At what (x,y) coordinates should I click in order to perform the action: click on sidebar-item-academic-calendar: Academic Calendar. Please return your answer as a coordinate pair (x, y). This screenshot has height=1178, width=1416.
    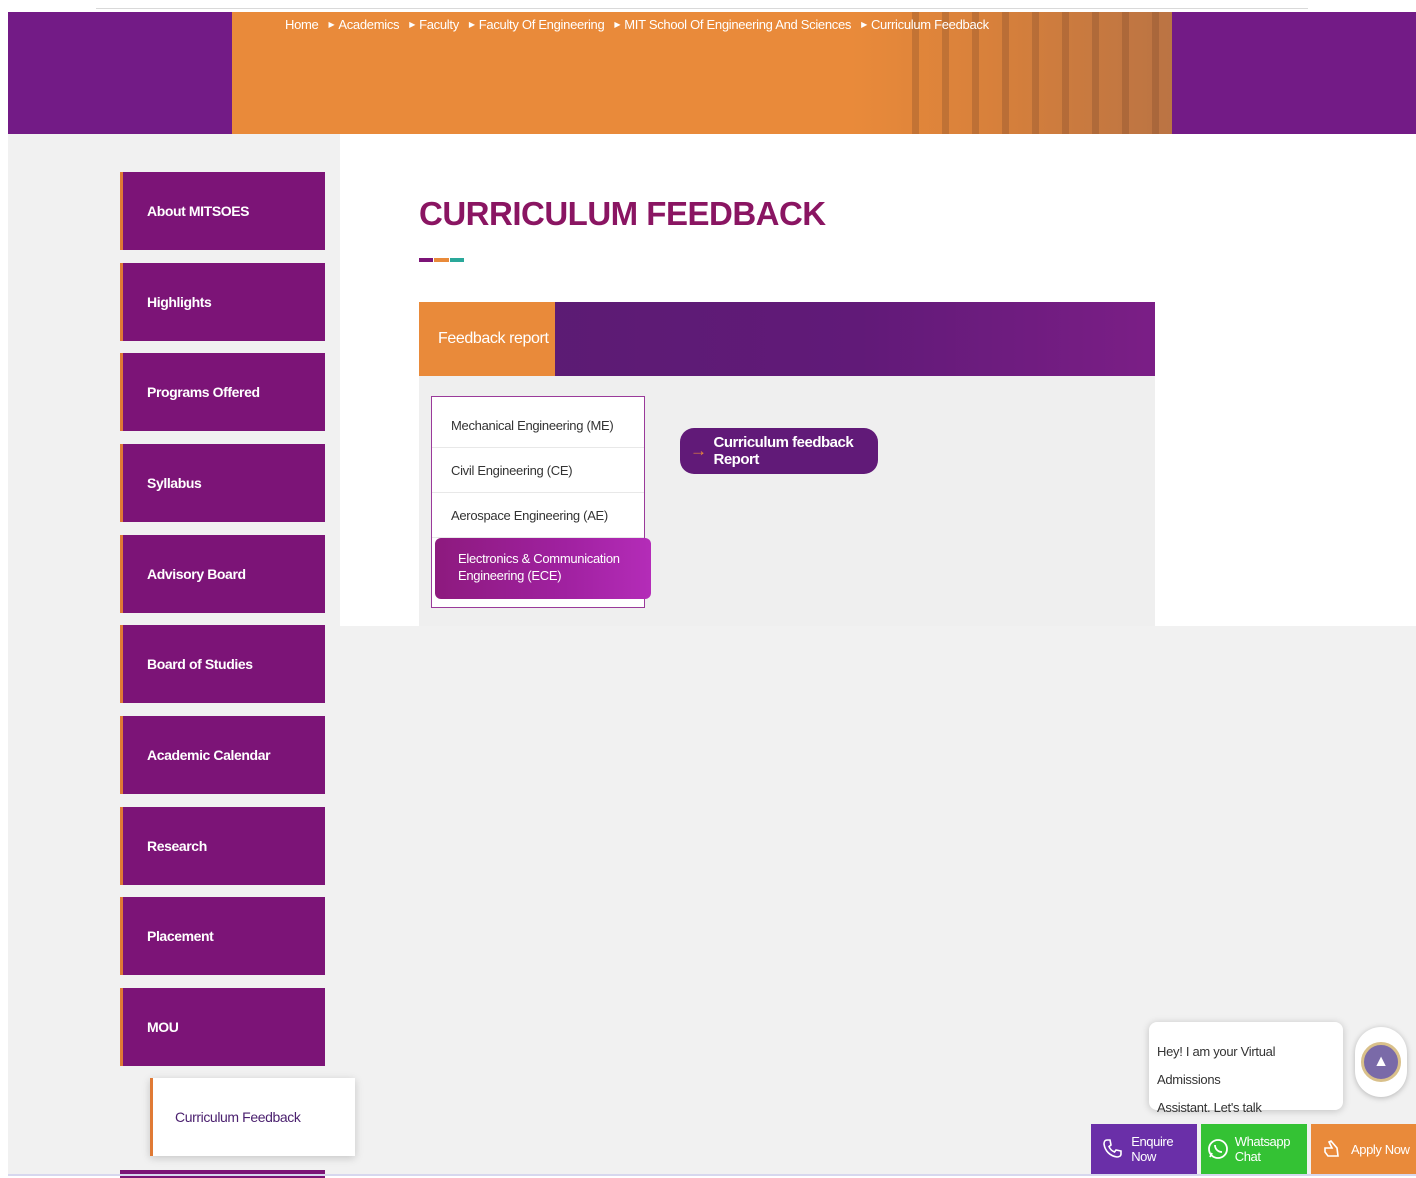
    Looking at the image, I should click on (222, 755).